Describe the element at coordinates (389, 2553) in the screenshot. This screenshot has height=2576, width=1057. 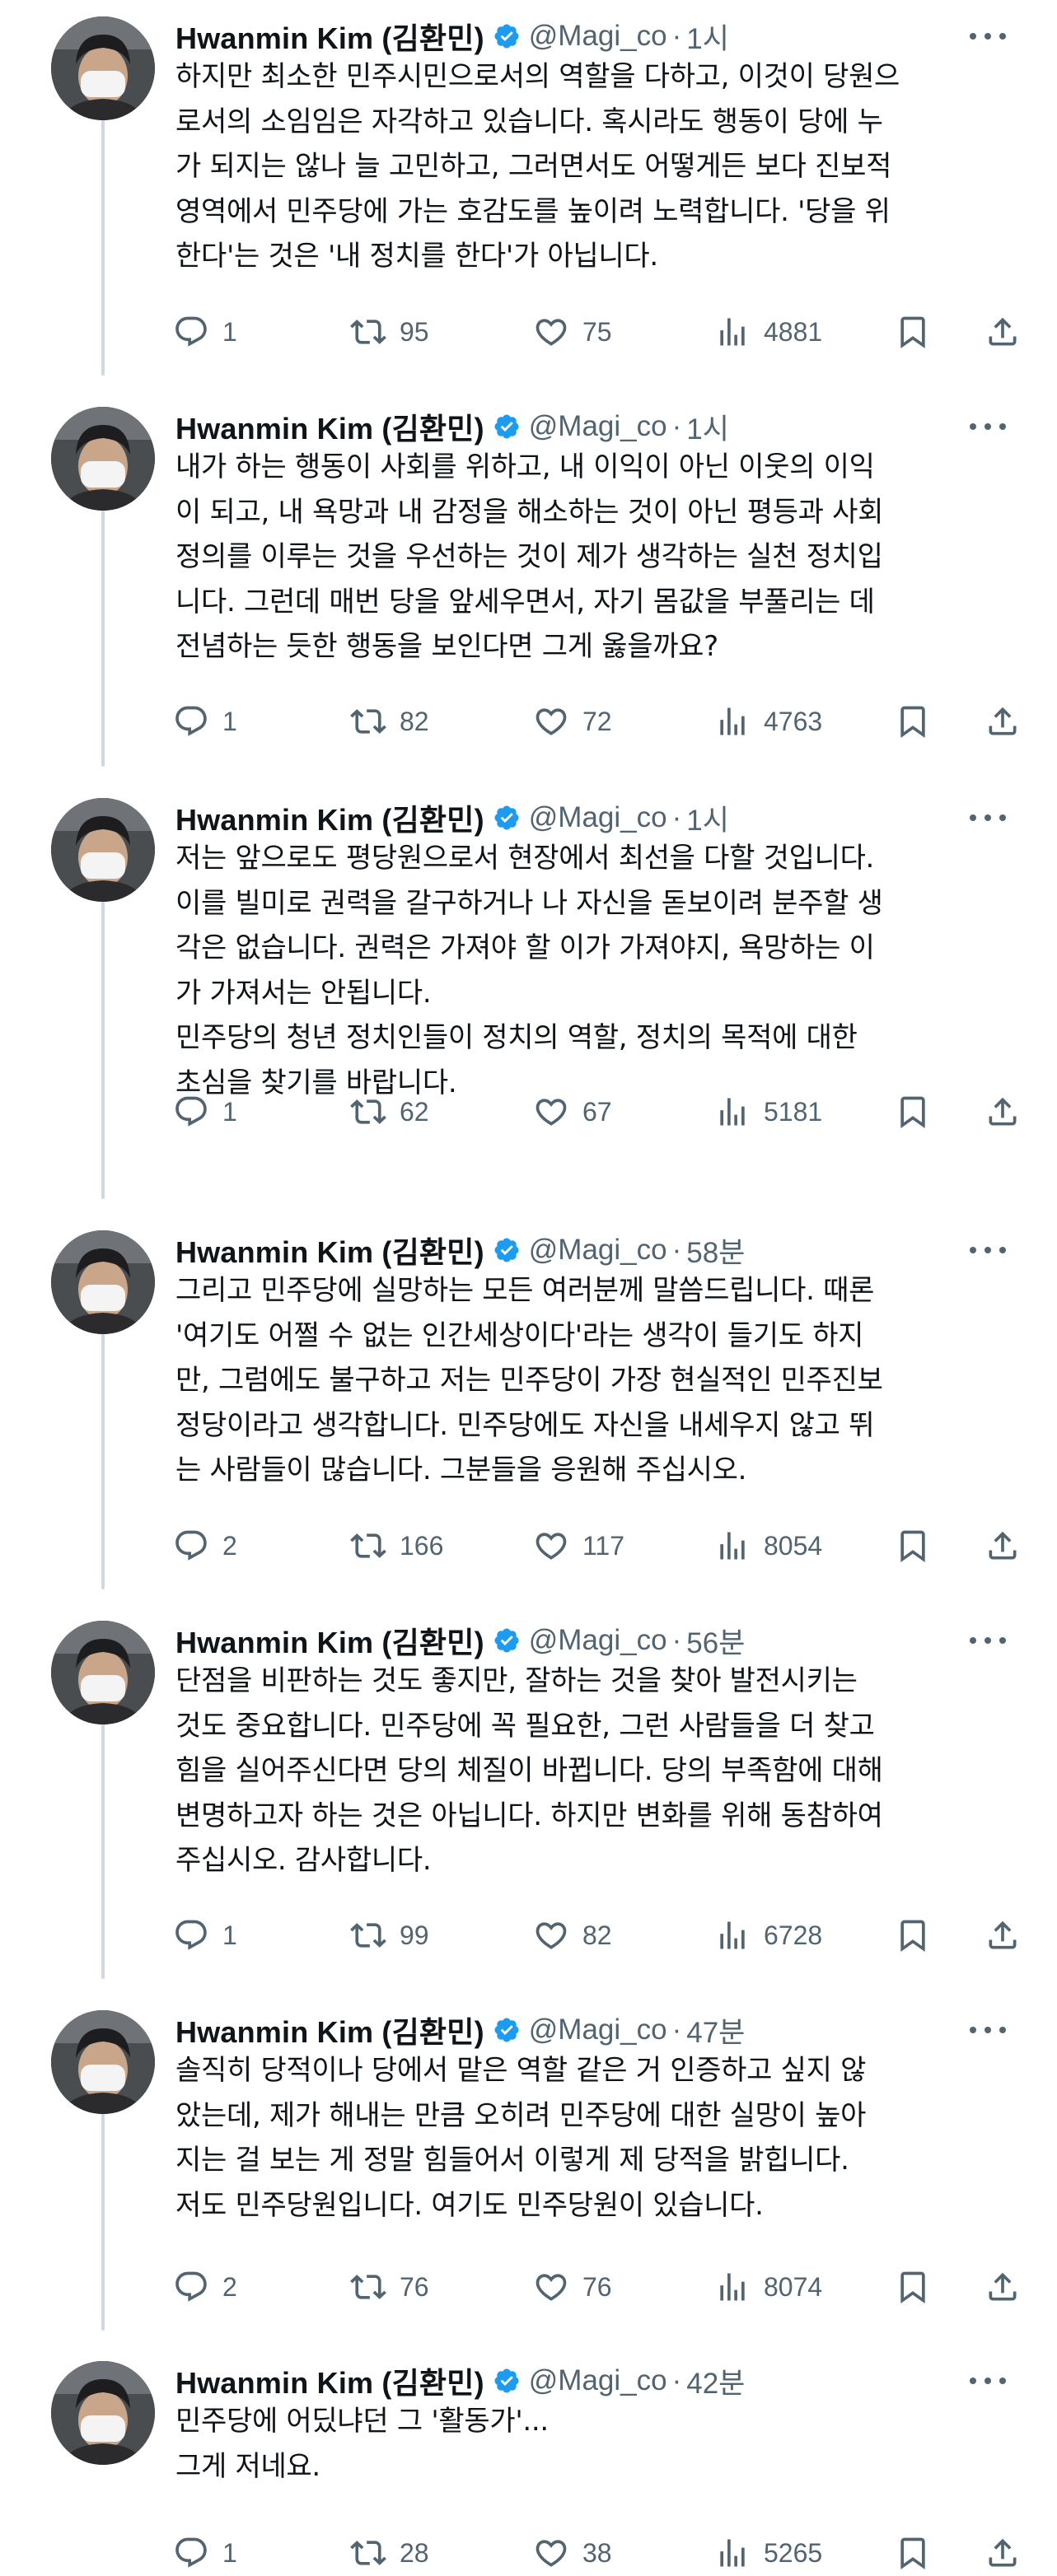
I see `retweet-button: 28` at that location.